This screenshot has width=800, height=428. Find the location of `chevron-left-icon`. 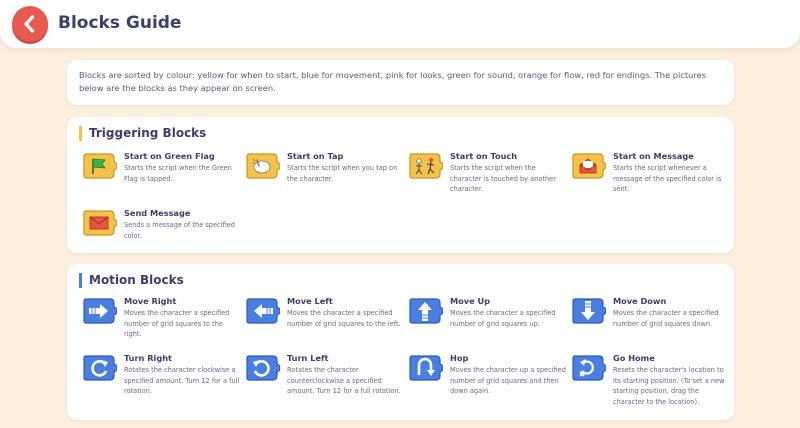

chevron-left-icon is located at coordinates (29, 24).